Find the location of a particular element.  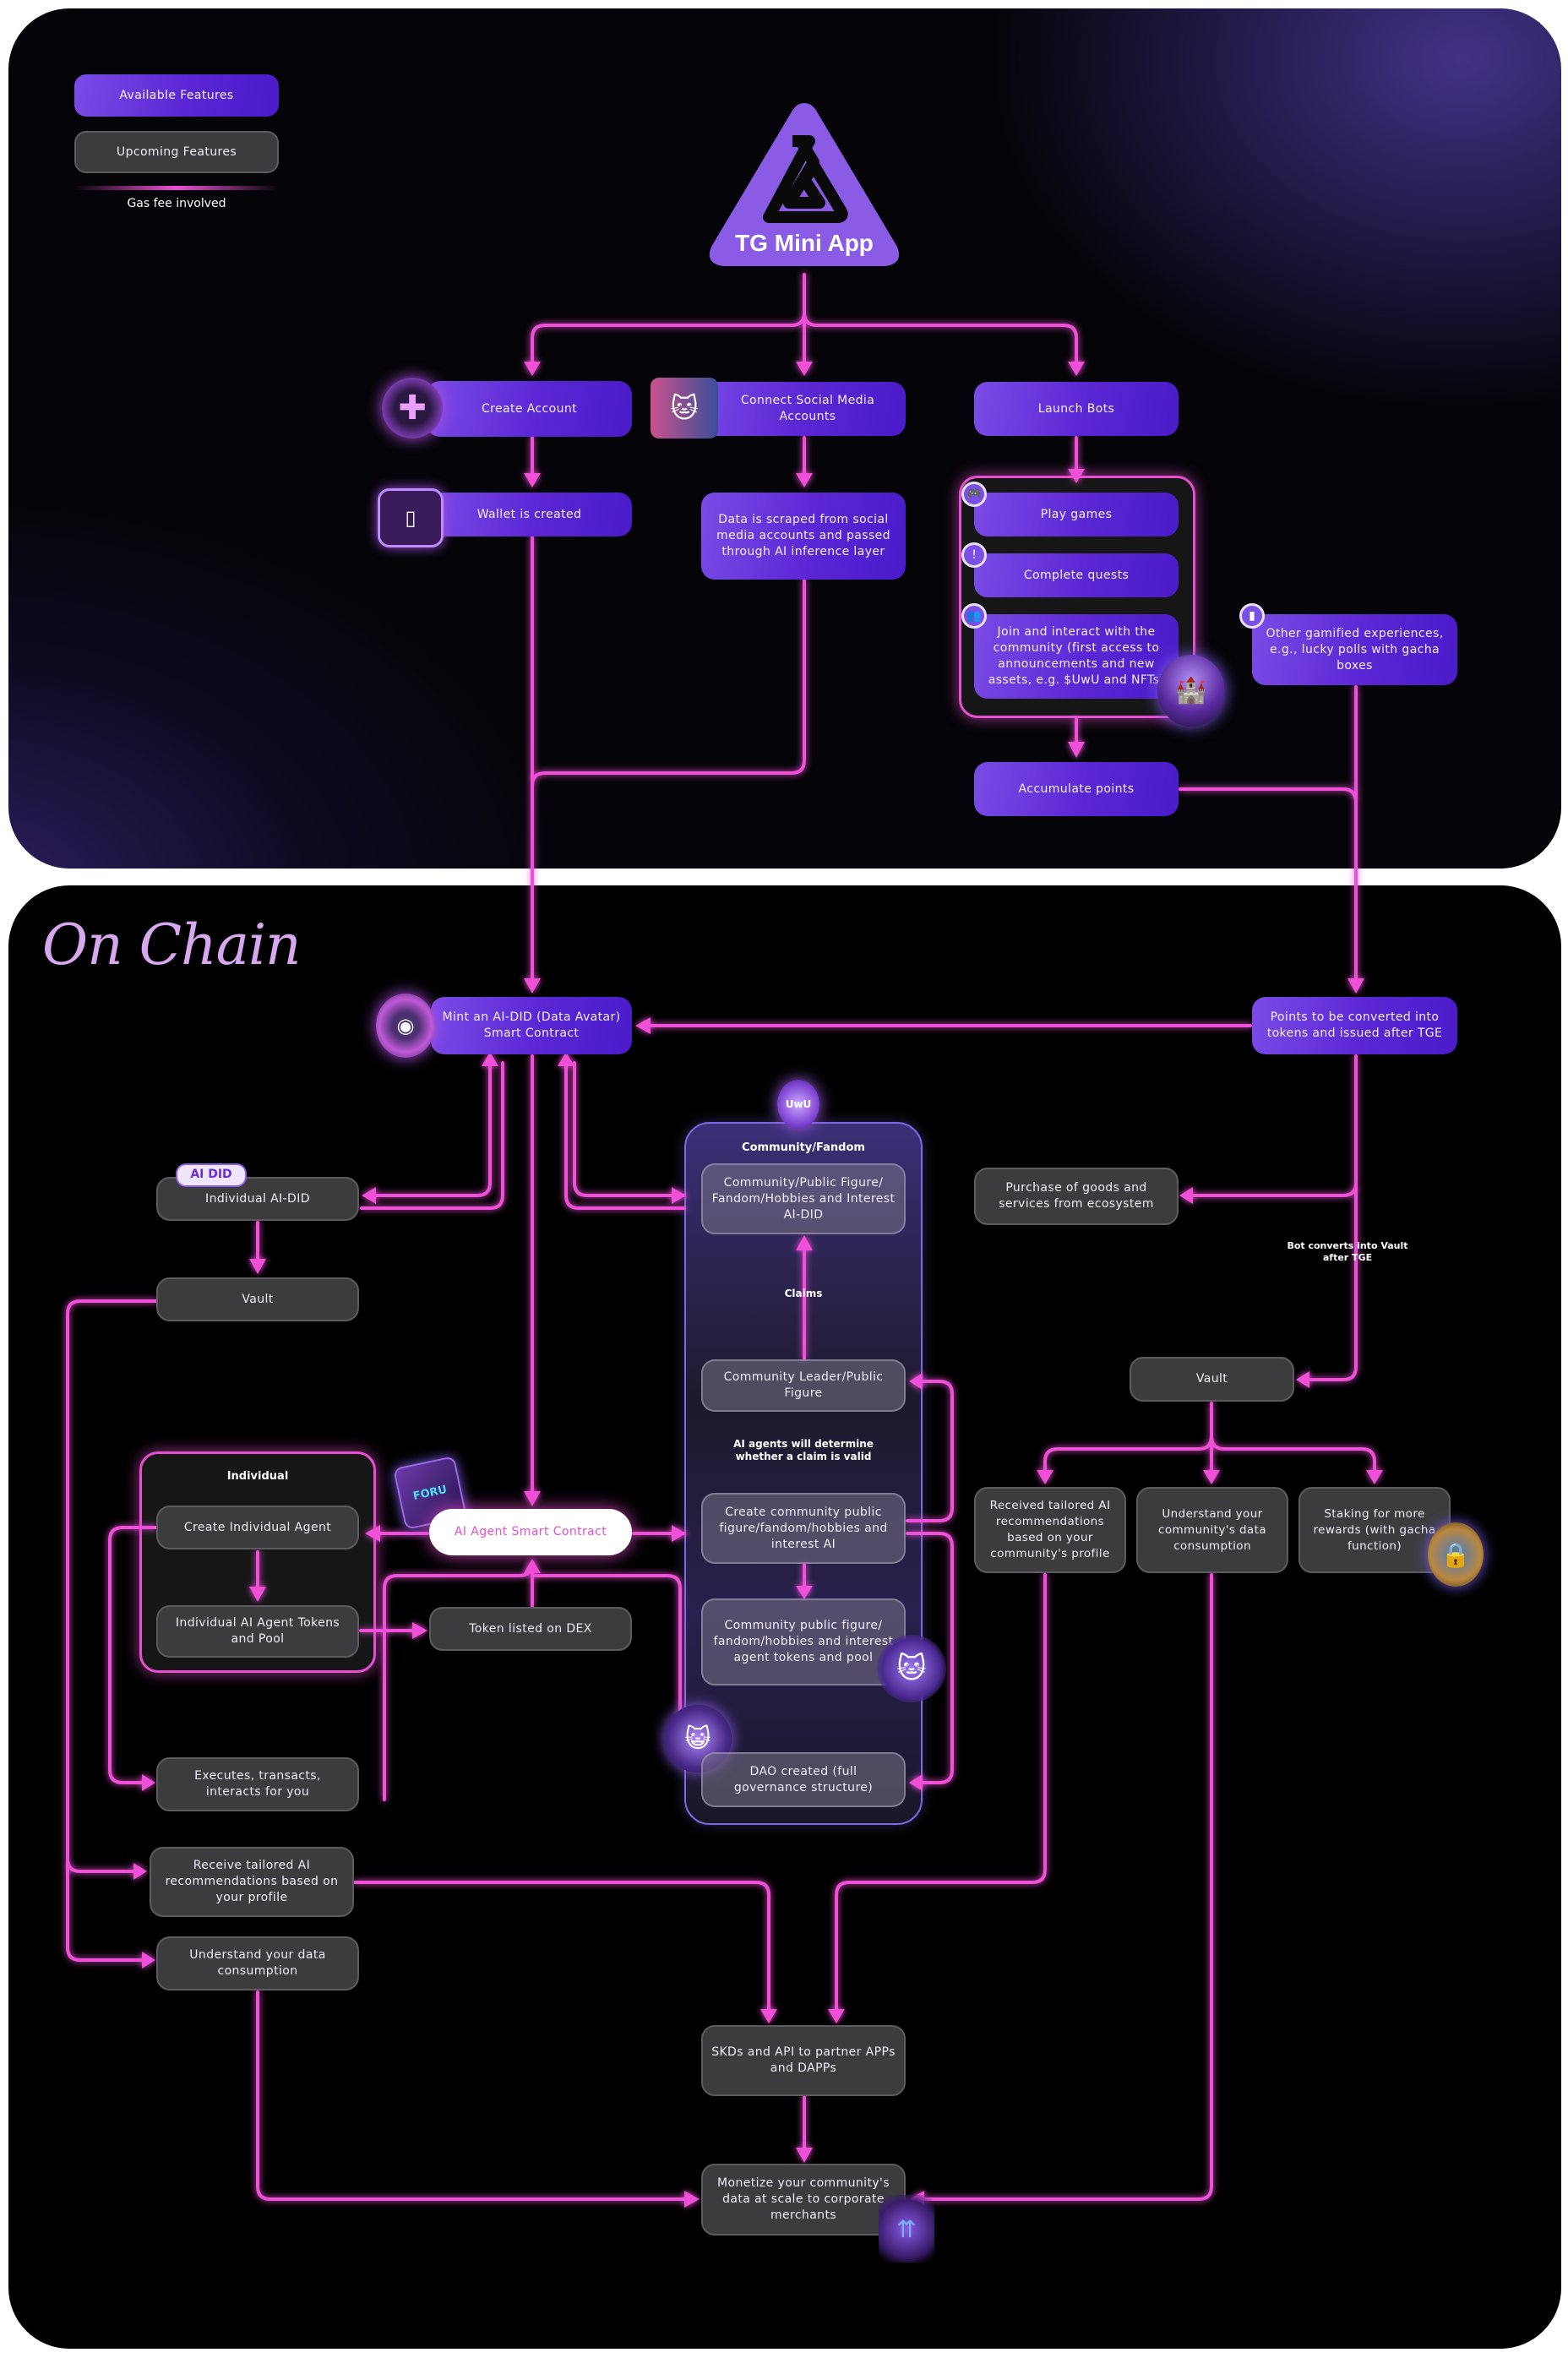

app-title: TG Mini App is located at coordinates (804, 243).